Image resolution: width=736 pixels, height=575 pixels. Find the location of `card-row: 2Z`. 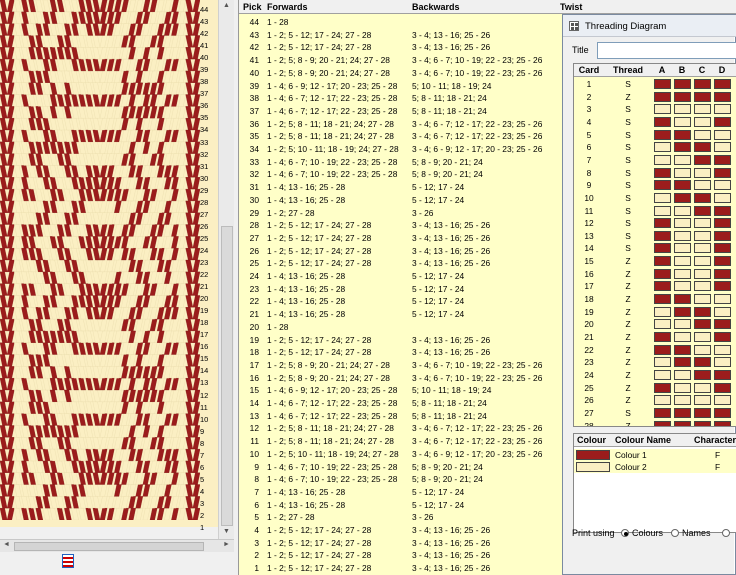

card-row: 2Z is located at coordinates (655, 97).